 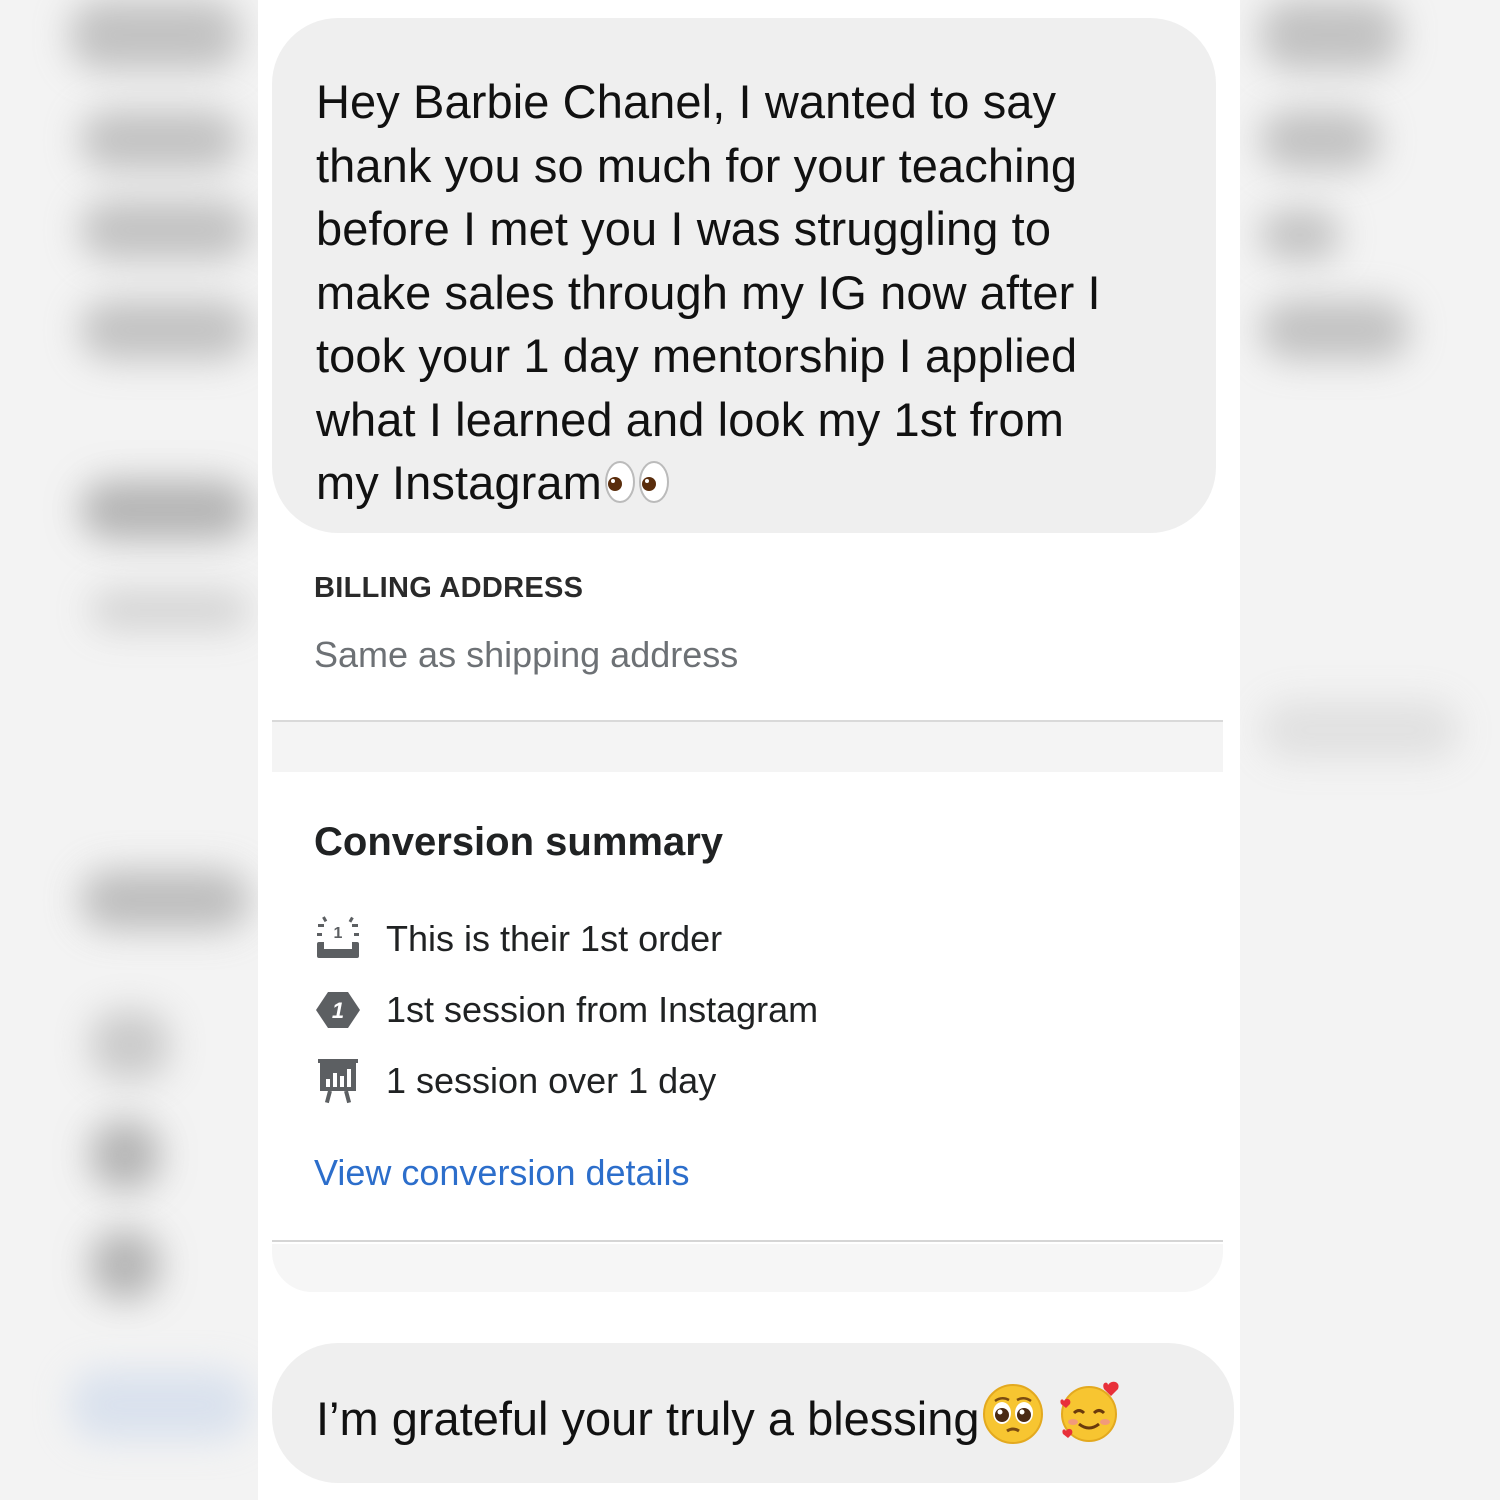 I want to click on billing-address-section: BILLING ADDRESS Same as shipping address, so click(x=747, y=641).